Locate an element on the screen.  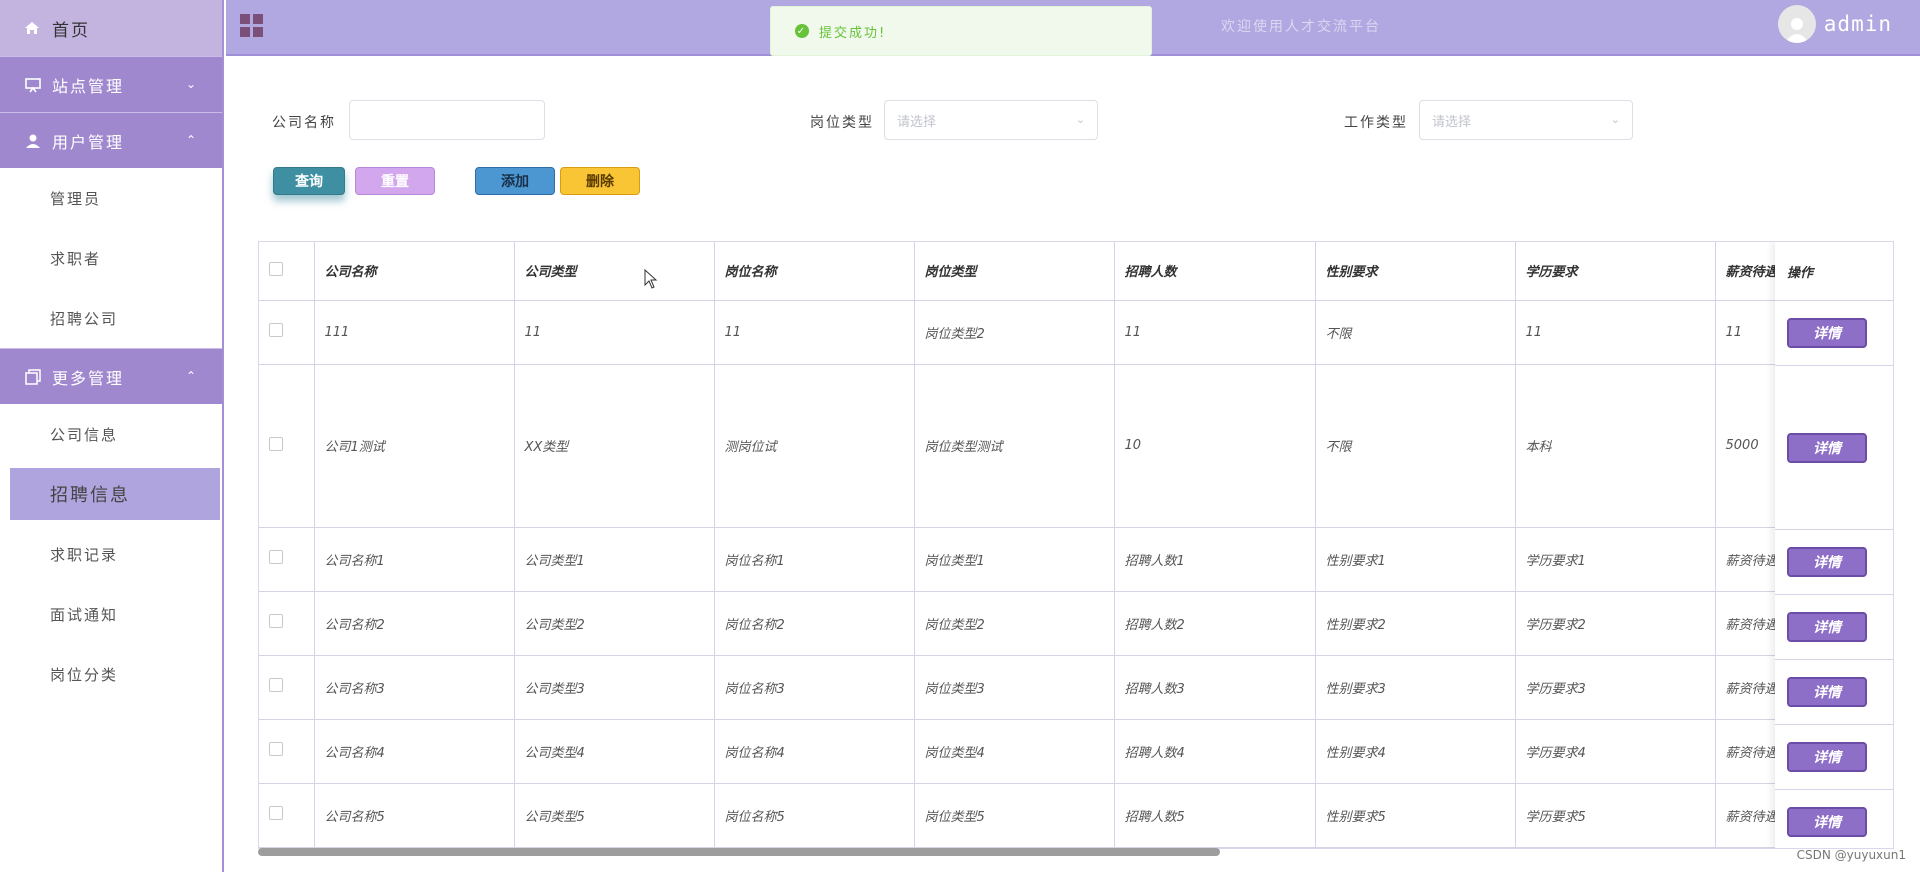
operation-cell: 详情 is located at coordinates (1834, 819).